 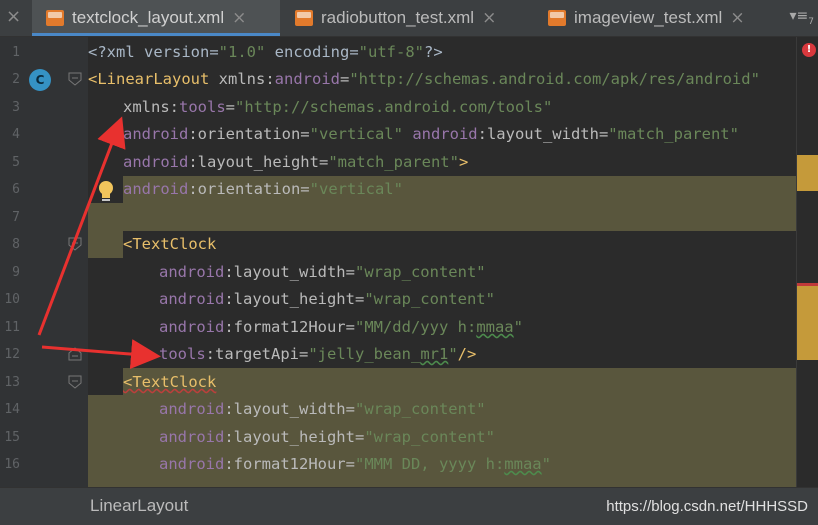 I want to click on line-number: 16, so click(x=12, y=464).